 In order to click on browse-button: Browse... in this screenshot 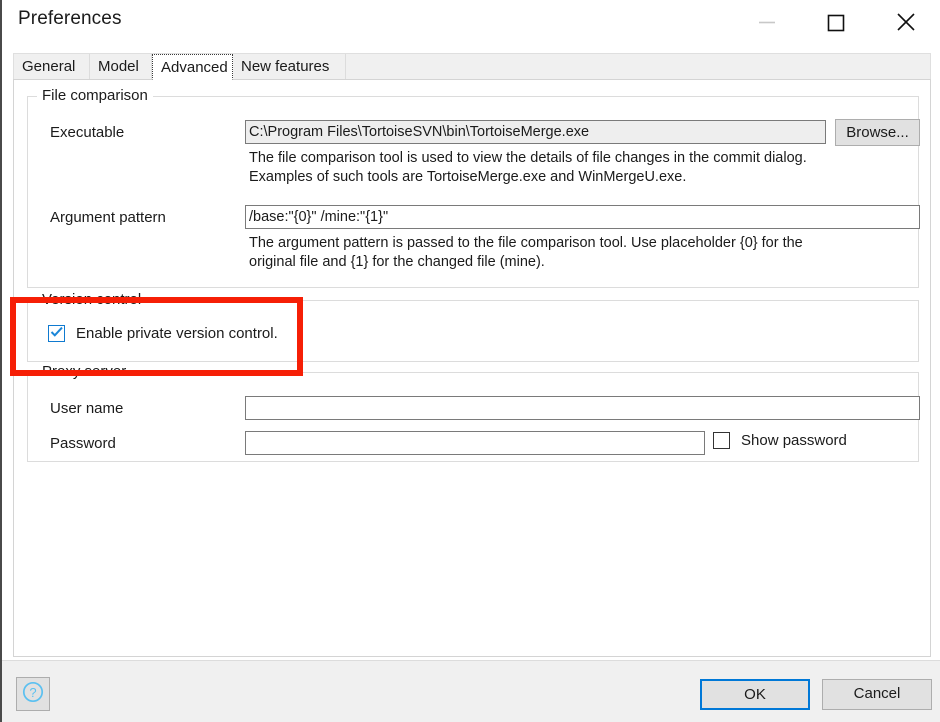, I will do `click(877, 132)`.